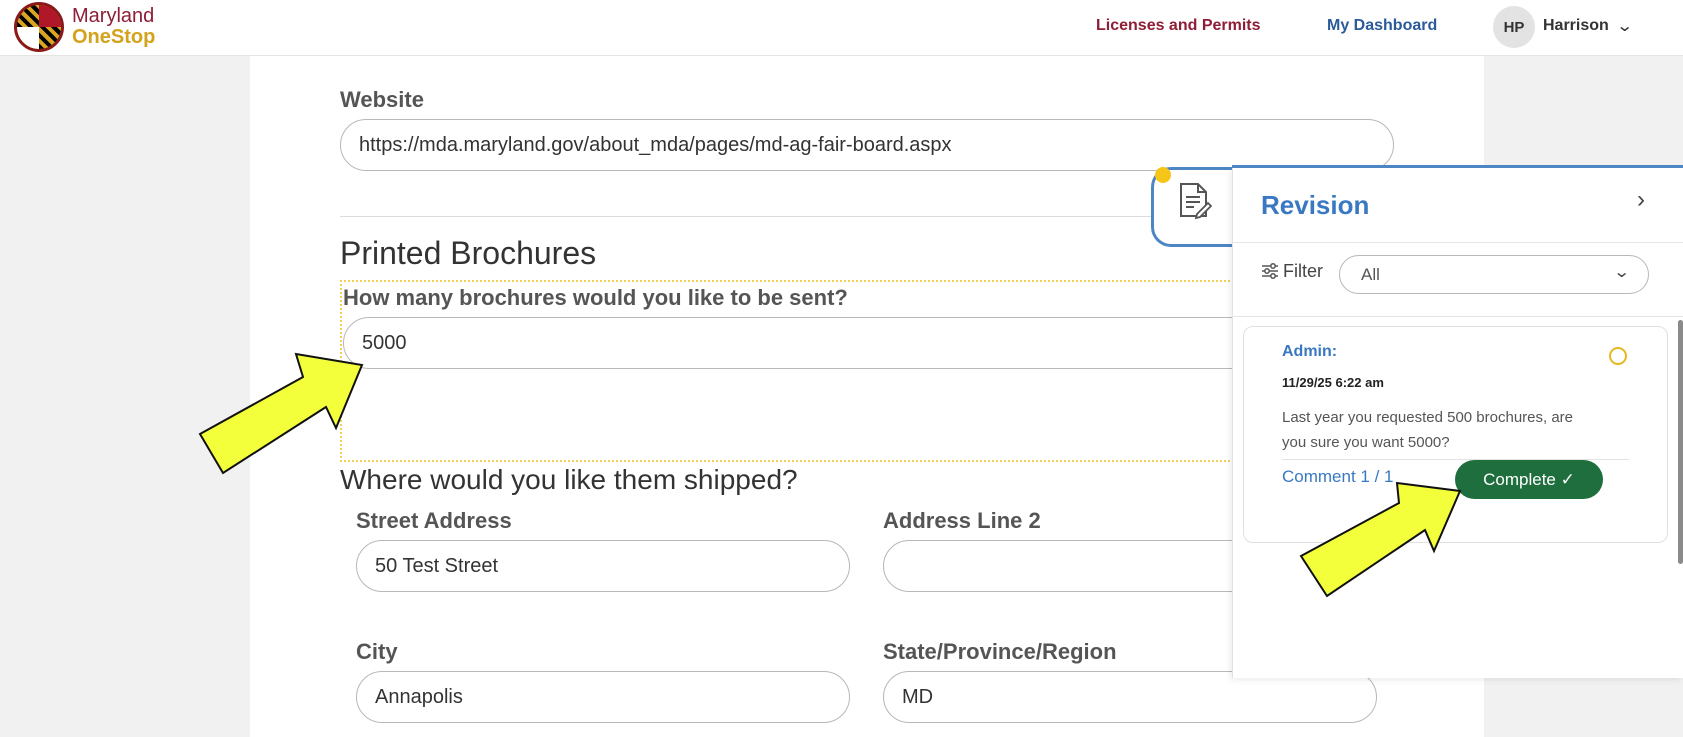 The height and width of the screenshot is (737, 1683). Describe the element at coordinates (113, 16) in the screenshot. I see `logo-text-maryland: Maryland` at that location.